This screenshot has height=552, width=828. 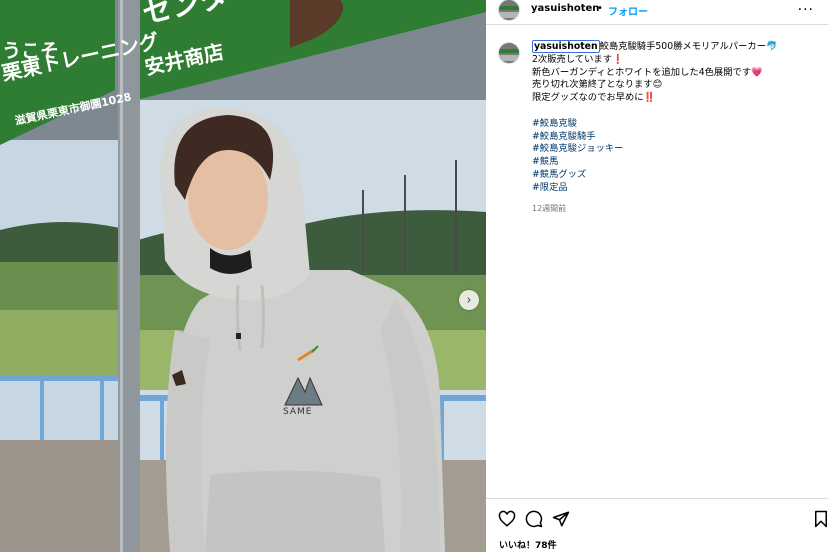 I want to click on header-divider, so click(x=657, y=24).